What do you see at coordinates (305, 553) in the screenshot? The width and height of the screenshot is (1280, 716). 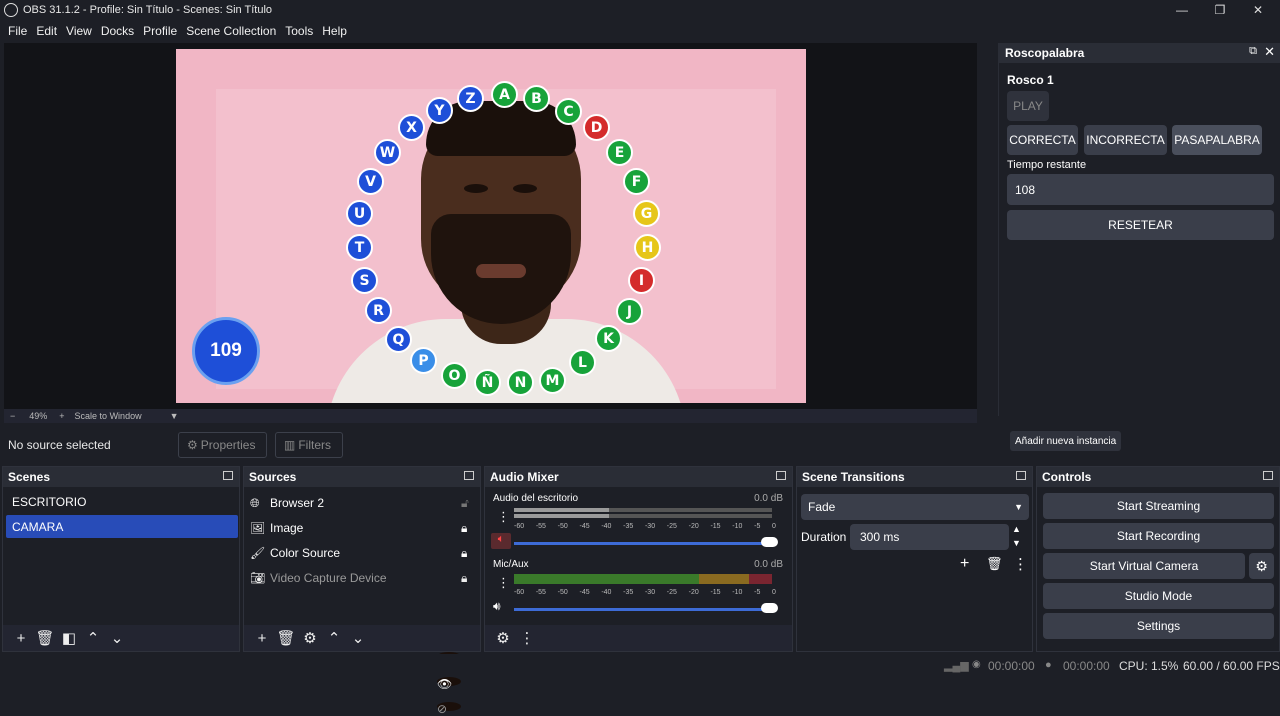 I see `source-name: Color Source` at bounding box center [305, 553].